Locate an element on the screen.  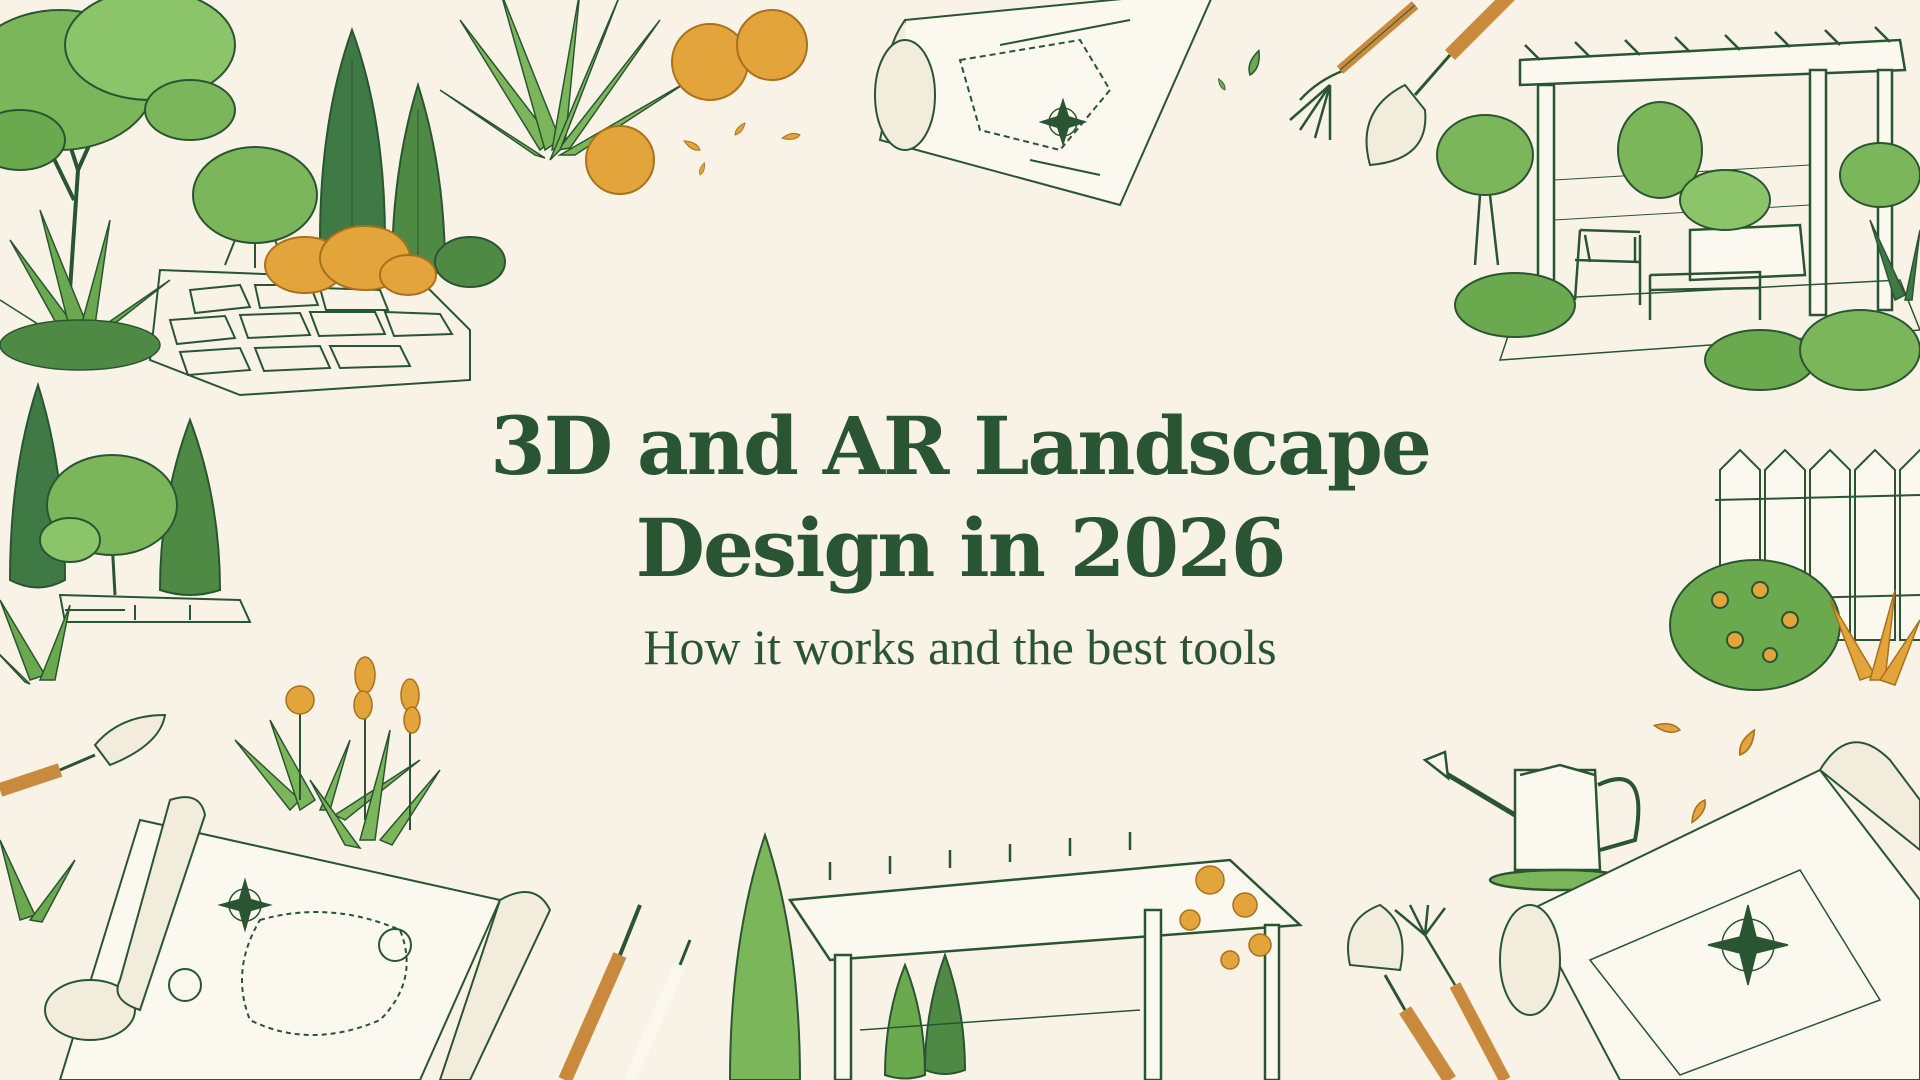
shrub-icon is located at coordinates (1755, 625).